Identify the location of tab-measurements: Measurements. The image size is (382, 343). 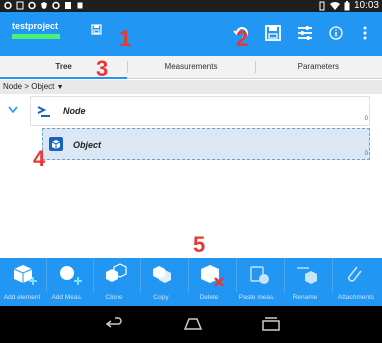
(190, 67).